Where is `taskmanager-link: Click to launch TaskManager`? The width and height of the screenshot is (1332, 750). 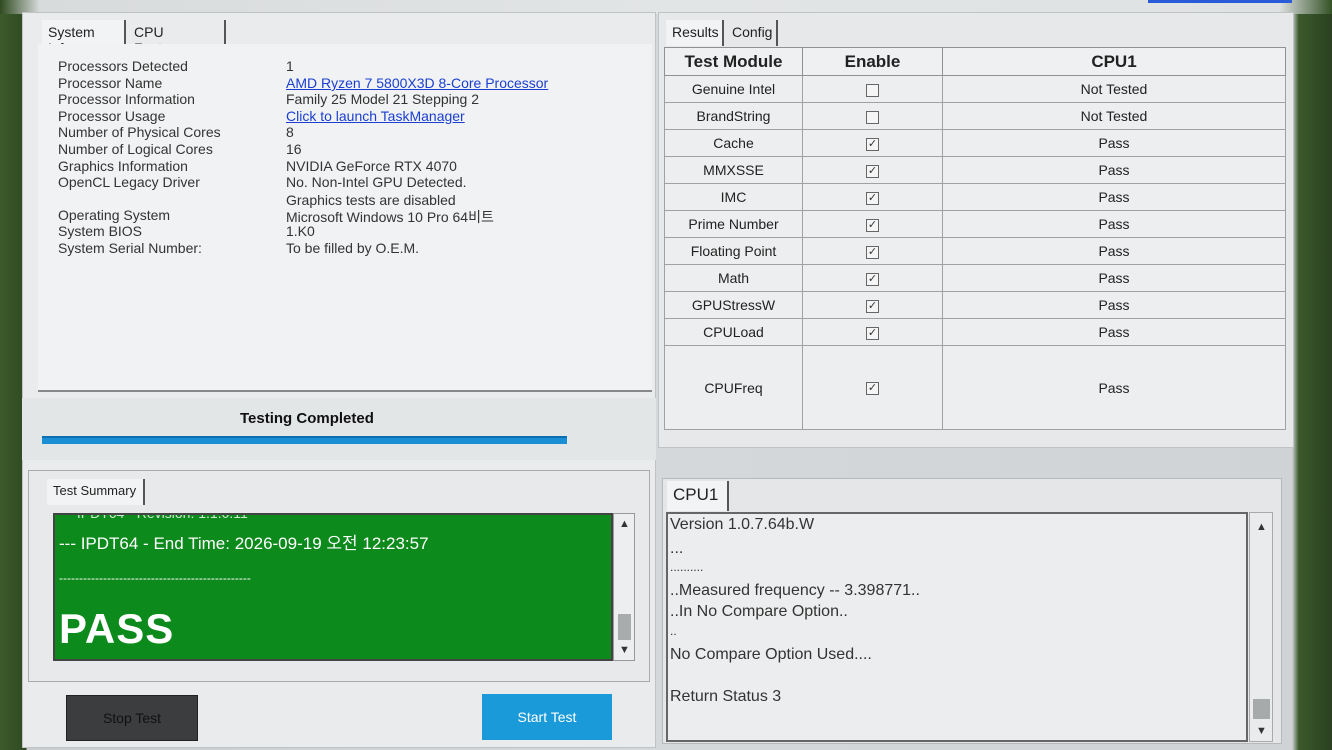
taskmanager-link: Click to launch TaskManager is located at coordinates (375, 116).